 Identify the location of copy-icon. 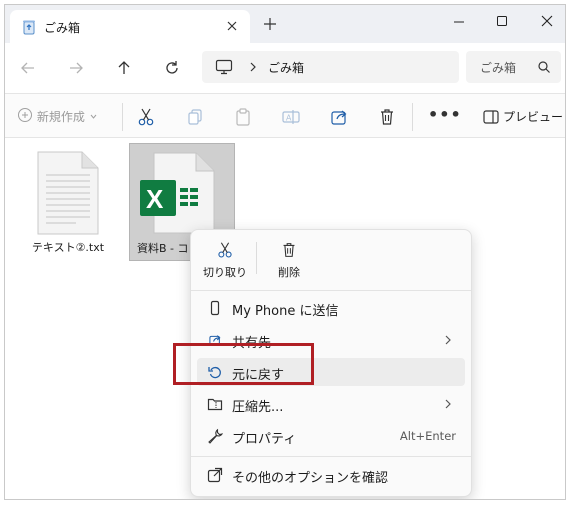
(195, 117).